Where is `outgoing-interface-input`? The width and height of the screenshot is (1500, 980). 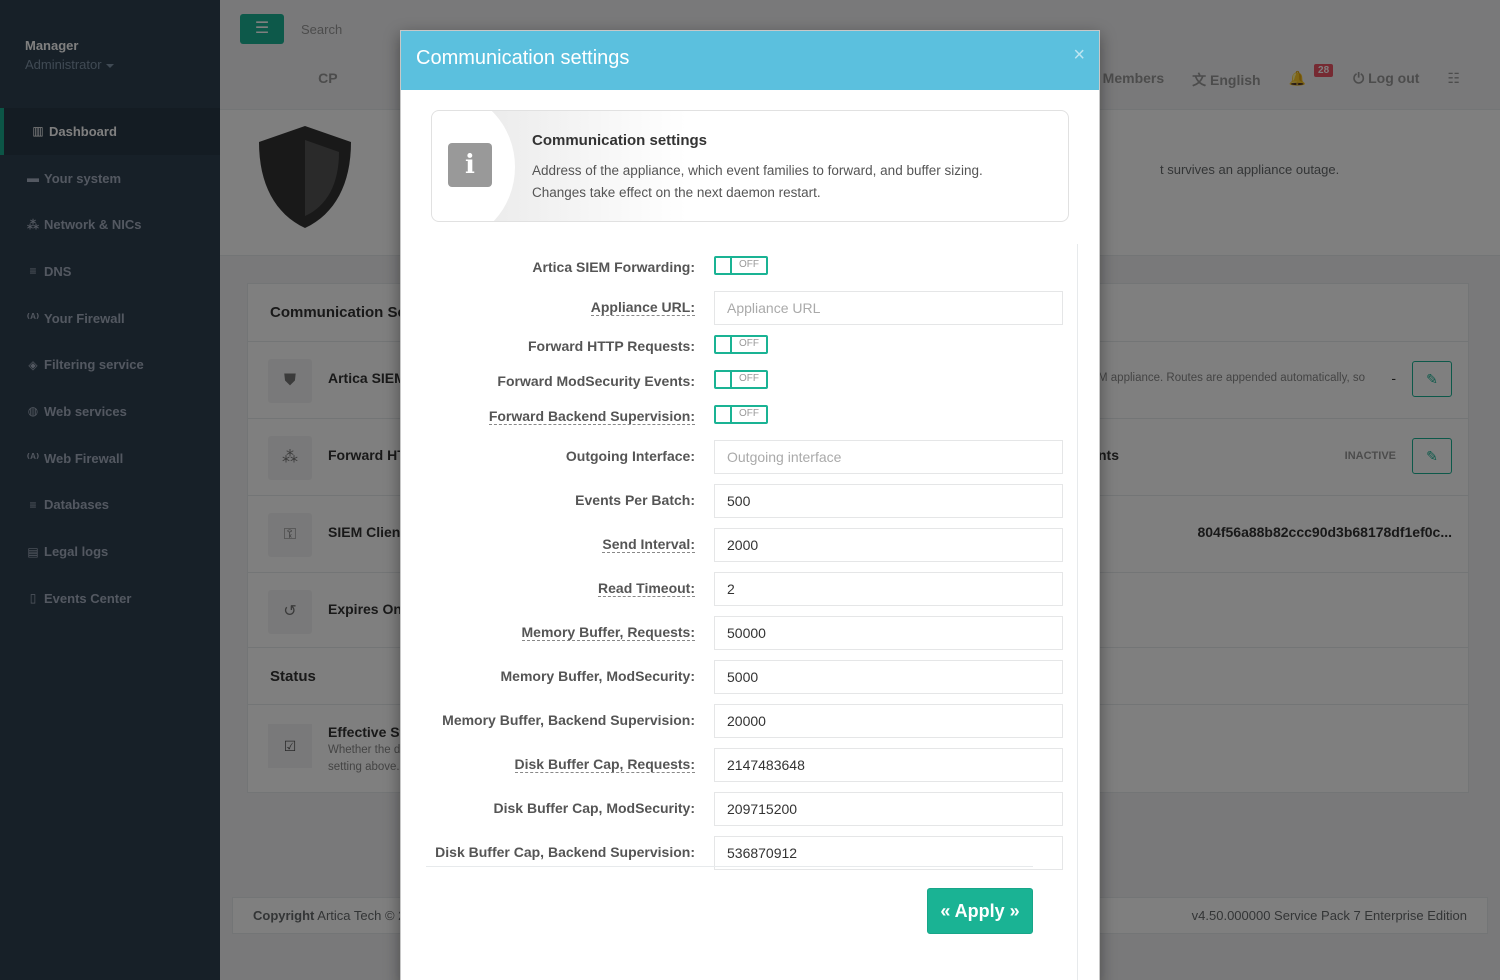 outgoing-interface-input is located at coordinates (888, 457).